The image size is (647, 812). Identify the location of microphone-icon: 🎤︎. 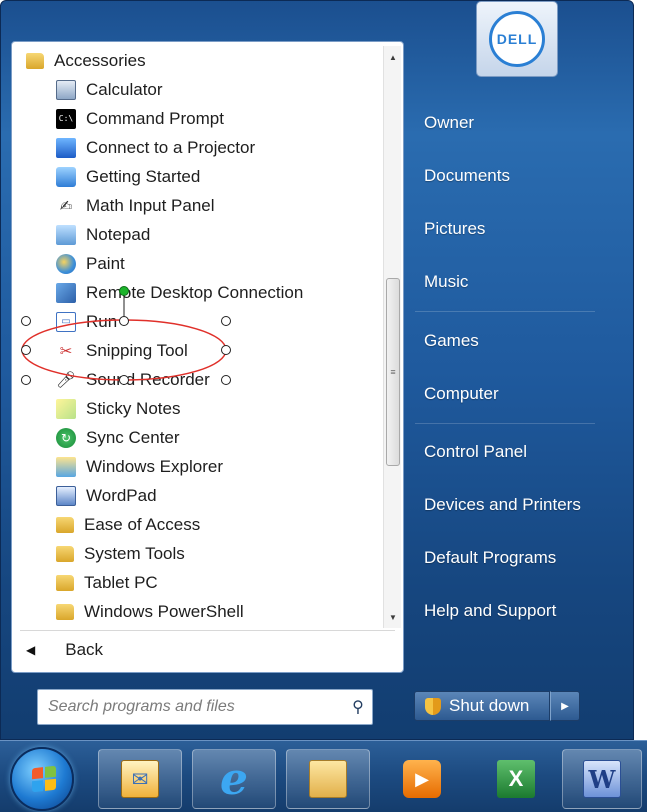
(66, 379).